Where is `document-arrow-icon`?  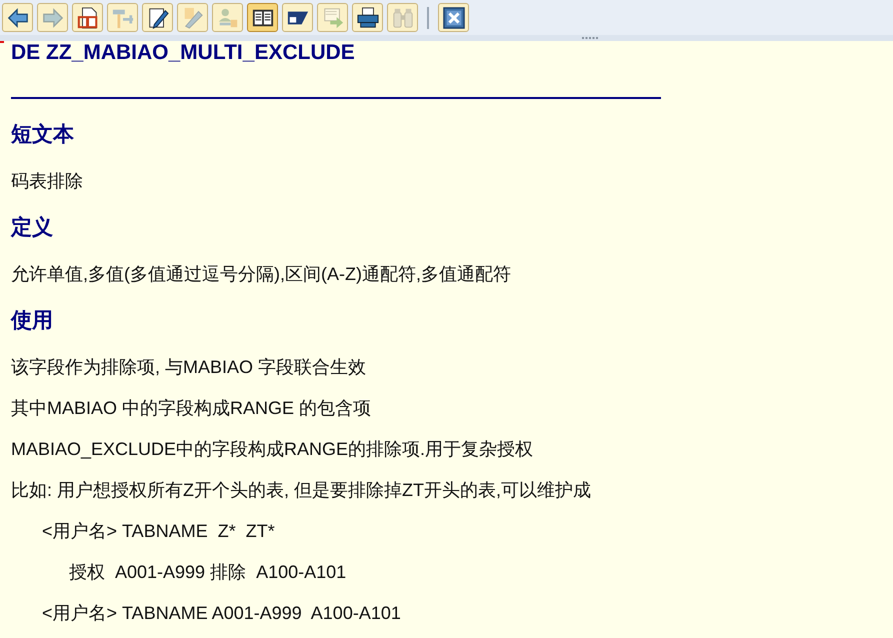 document-arrow-icon is located at coordinates (333, 17).